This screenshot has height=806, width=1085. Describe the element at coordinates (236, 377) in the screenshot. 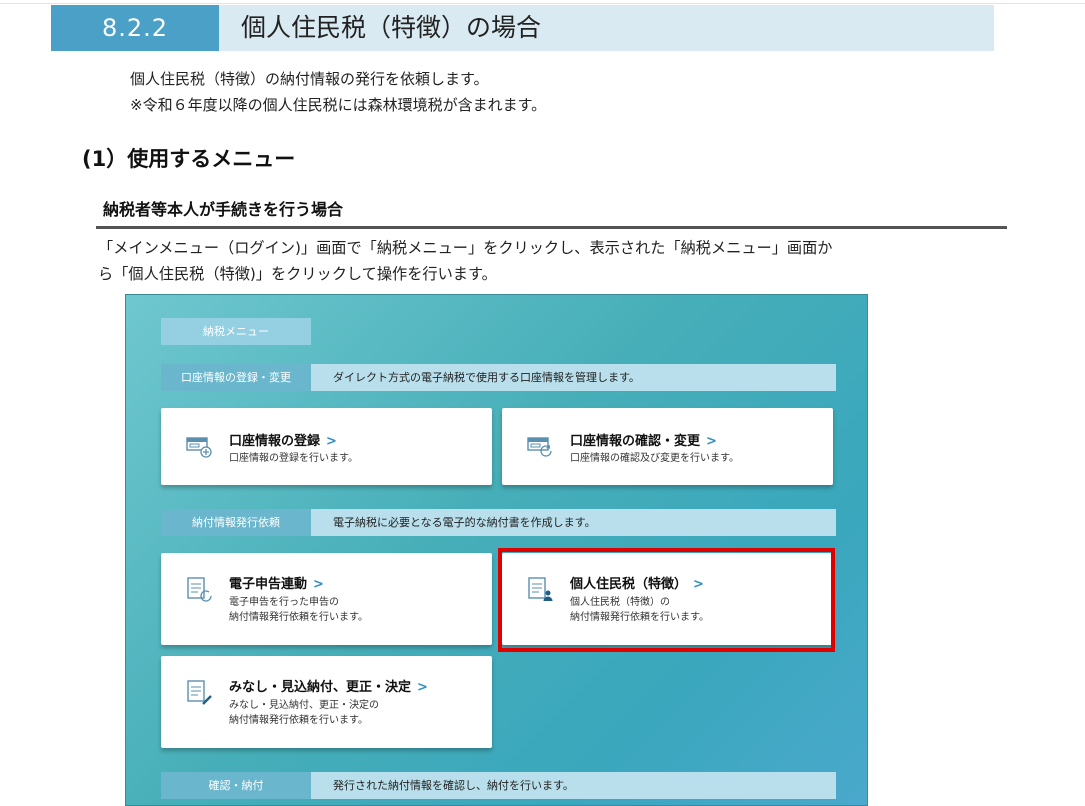

I see `category-label: 口座情報の登録・変更` at that location.